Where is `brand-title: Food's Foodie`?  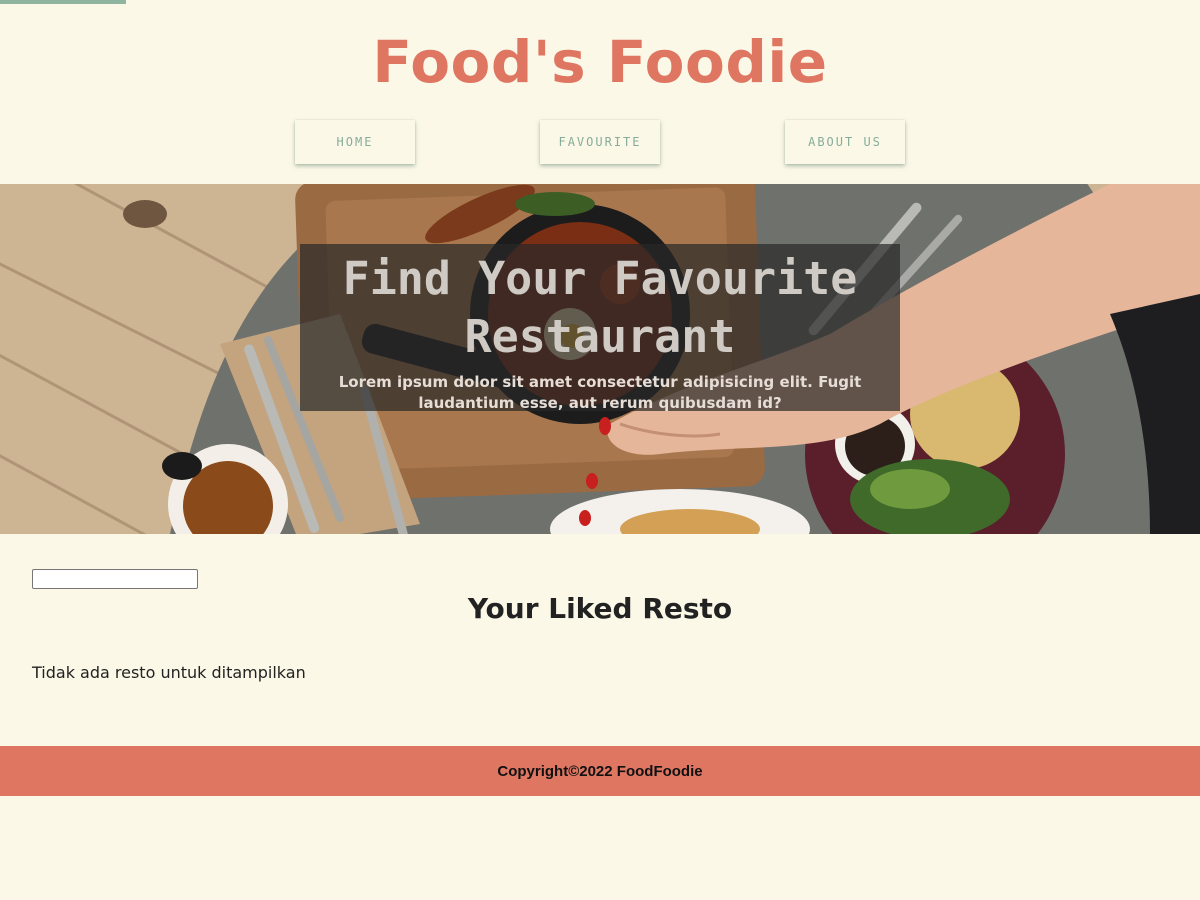 brand-title: Food's Foodie is located at coordinates (600, 62).